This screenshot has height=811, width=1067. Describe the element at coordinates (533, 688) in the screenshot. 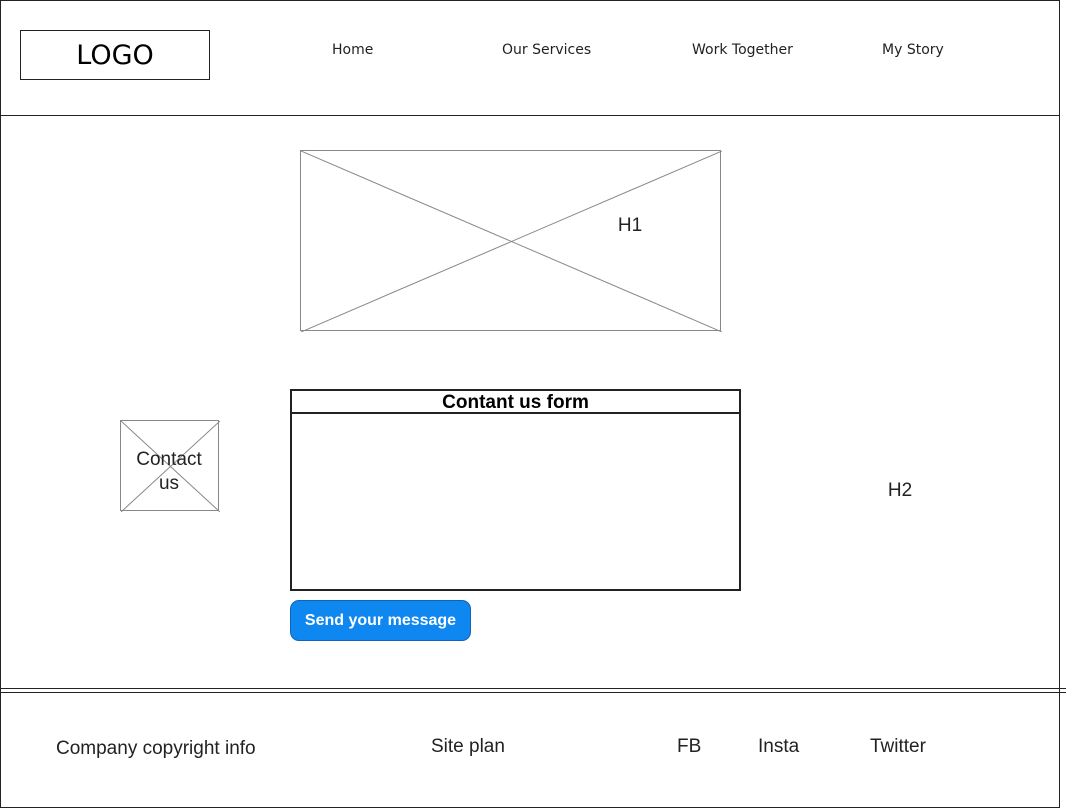

I see `footer-divider-top` at that location.